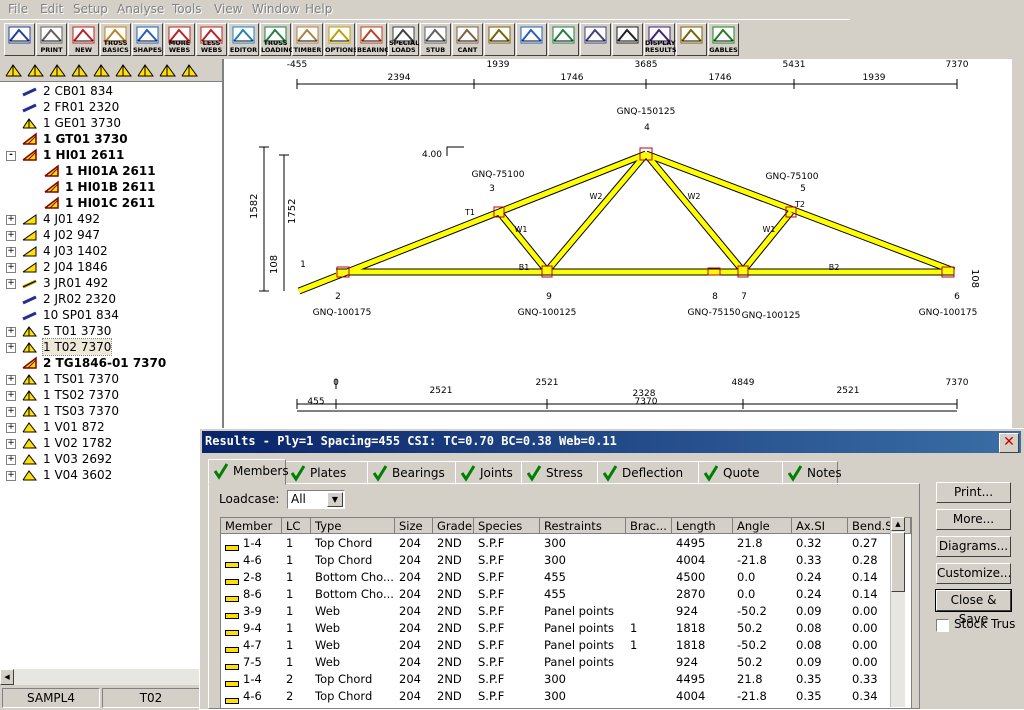  Describe the element at coordinates (111, 459) in the screenshot. I see `tree-item: +1 V03 2692` at that location.